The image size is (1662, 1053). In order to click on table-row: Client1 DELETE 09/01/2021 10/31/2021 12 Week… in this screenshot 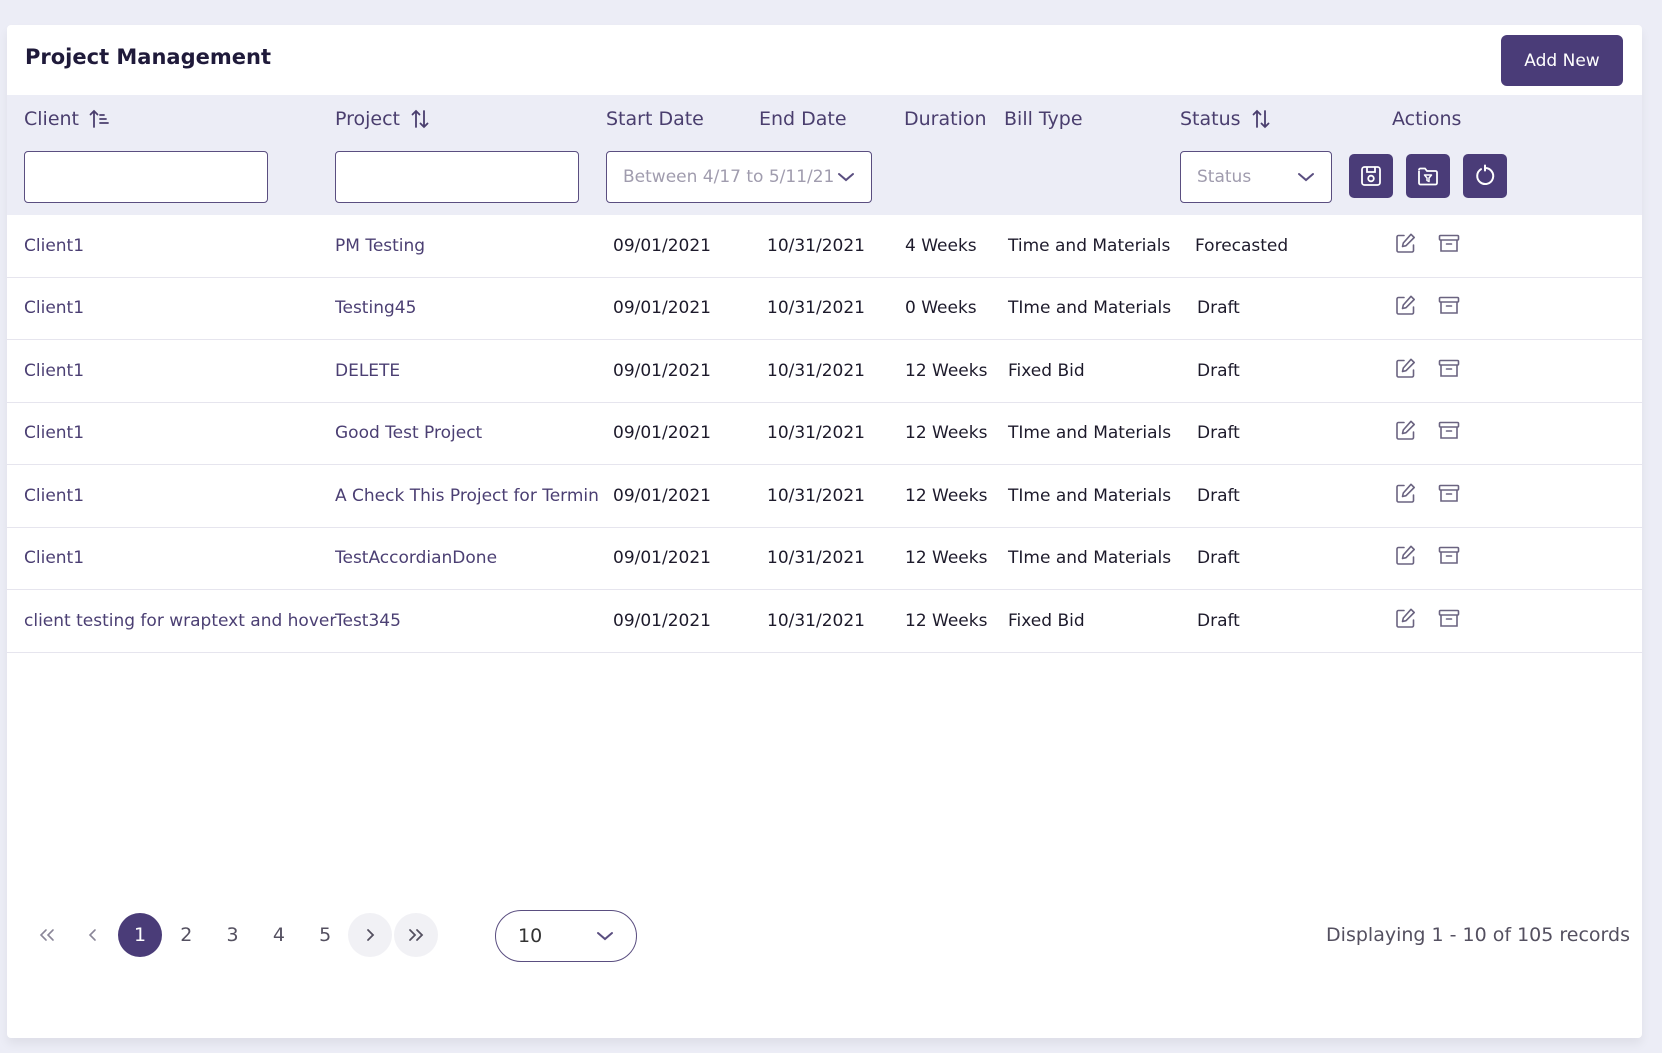, I will do `click(824, 371)`.